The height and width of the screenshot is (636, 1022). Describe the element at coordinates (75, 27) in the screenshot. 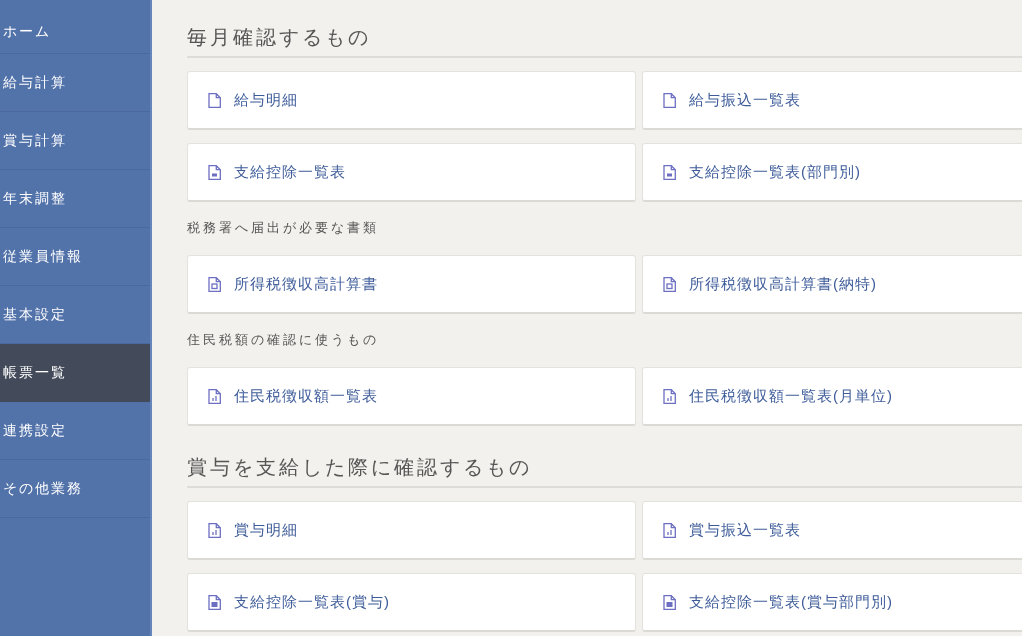

I see `sidebar-item: ホーム` at that location.